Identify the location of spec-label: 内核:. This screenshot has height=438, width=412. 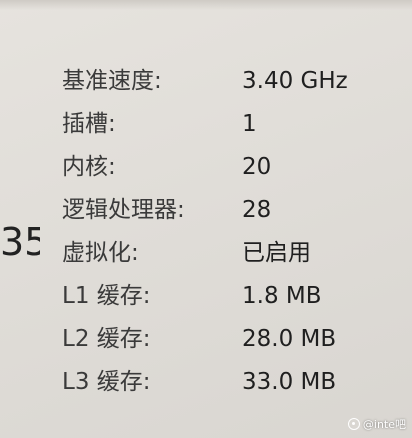
(89, 167).